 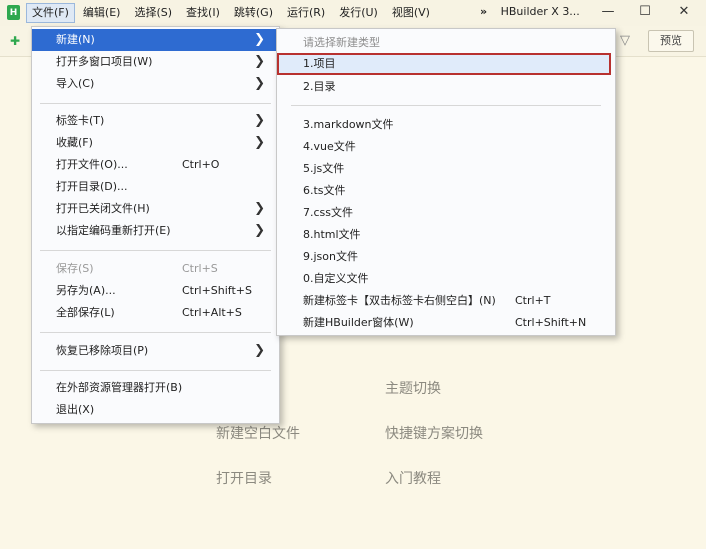 I want to click on menu-item-new-json: 9.json文件, so click(x=446, y=257).